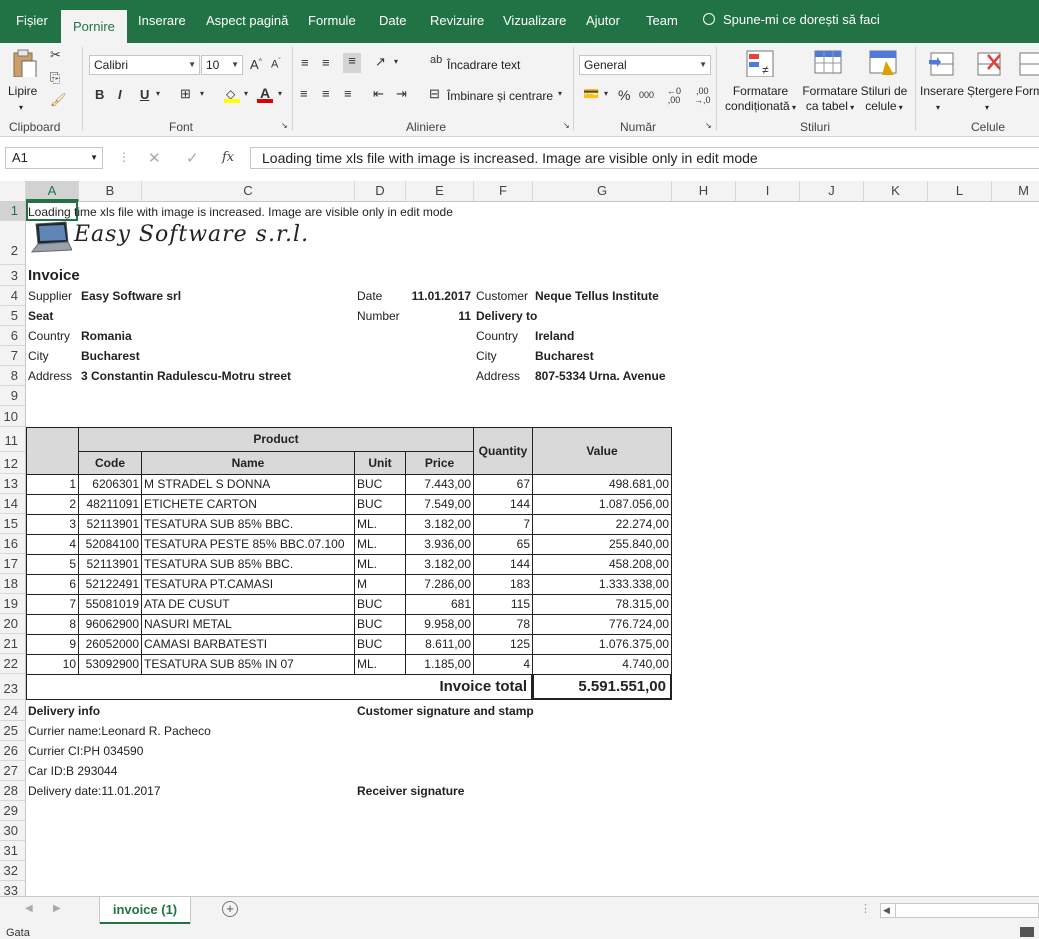  What do you see at coordinates (791, 19) in the screenshot?
I see `tell-me-search: Spune-mi ce dorești să faci` at bounding box center [791, 19].